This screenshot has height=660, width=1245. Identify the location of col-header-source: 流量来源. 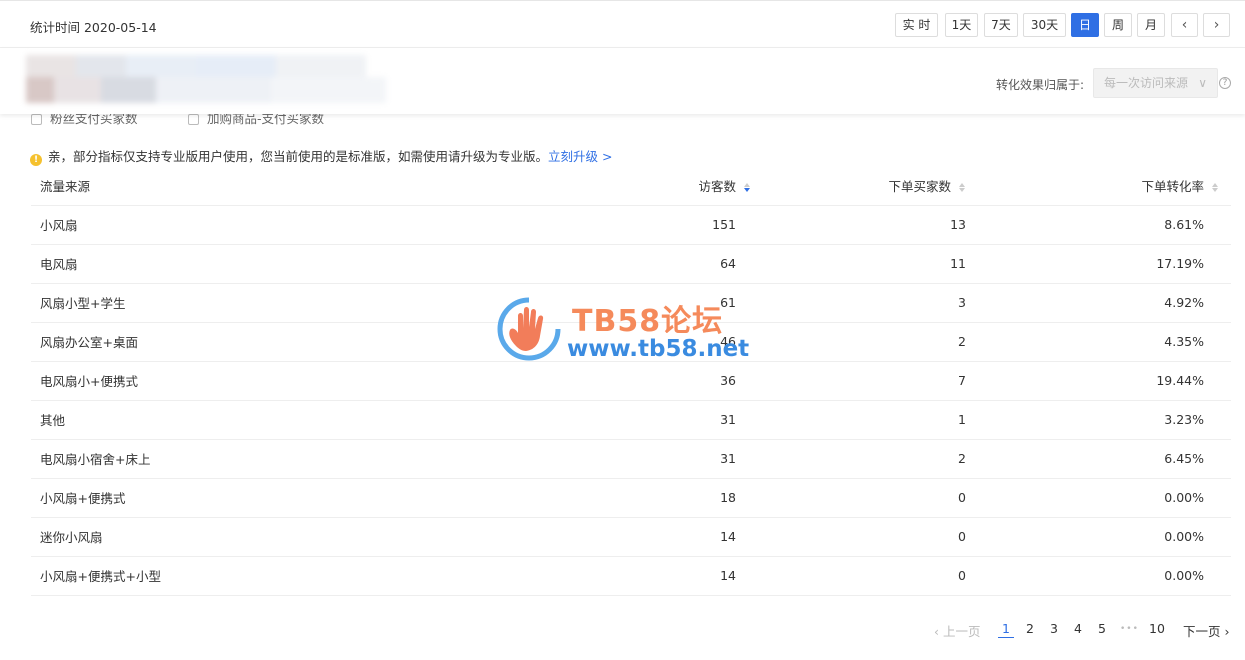
(311, 186).